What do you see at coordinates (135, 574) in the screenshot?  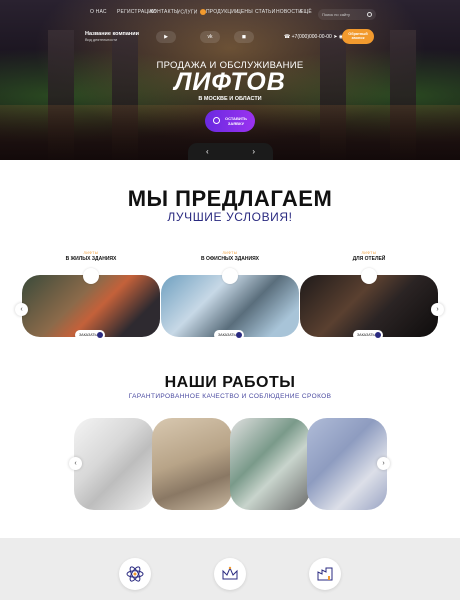 I see `feature-atom-icon` at bounding box center [135, 574].